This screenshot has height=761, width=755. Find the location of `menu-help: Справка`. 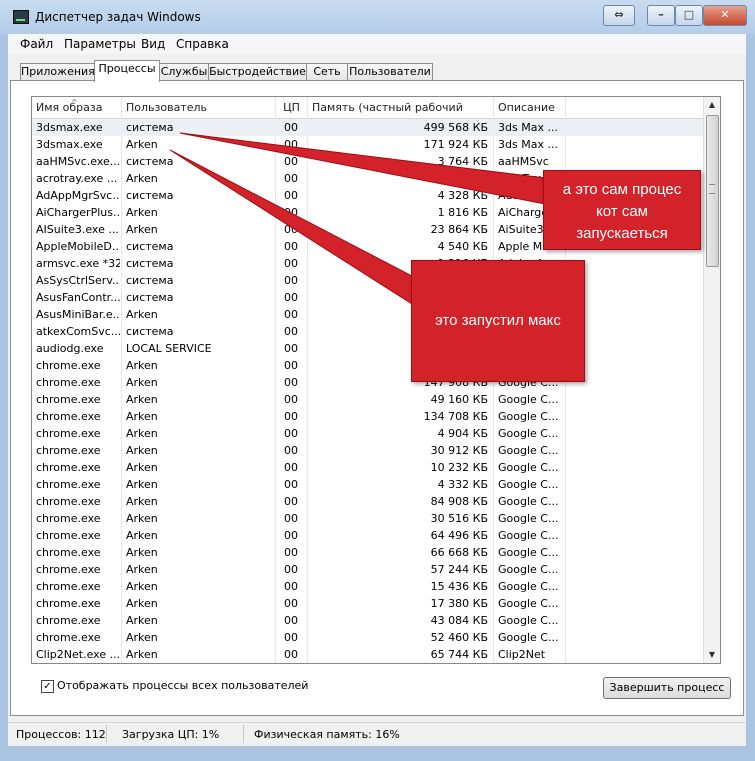

menu-help: Справка is located at coordinates (202, 44).